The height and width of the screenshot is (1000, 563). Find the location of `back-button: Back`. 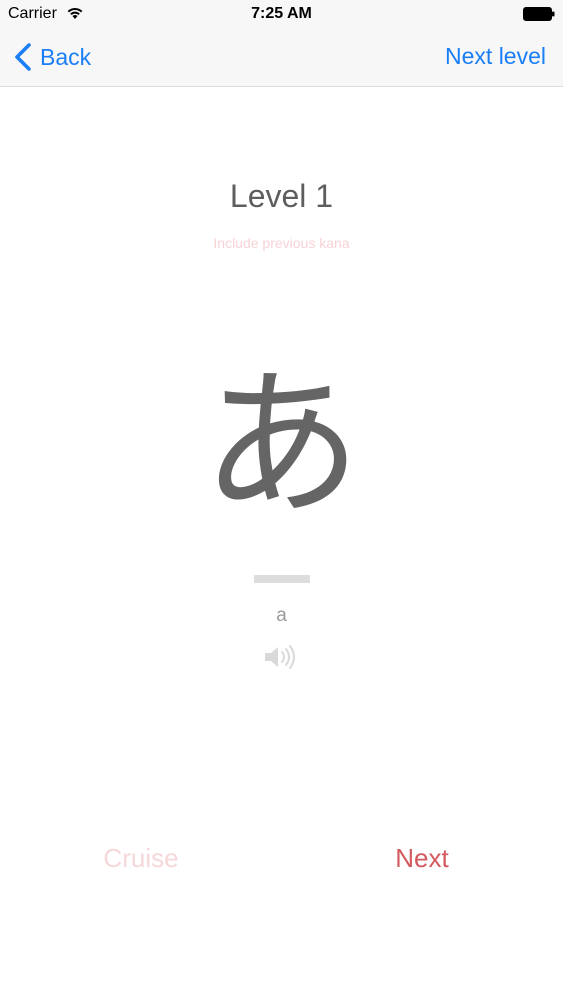

back-button: Back is located at coordinates (52, 57).